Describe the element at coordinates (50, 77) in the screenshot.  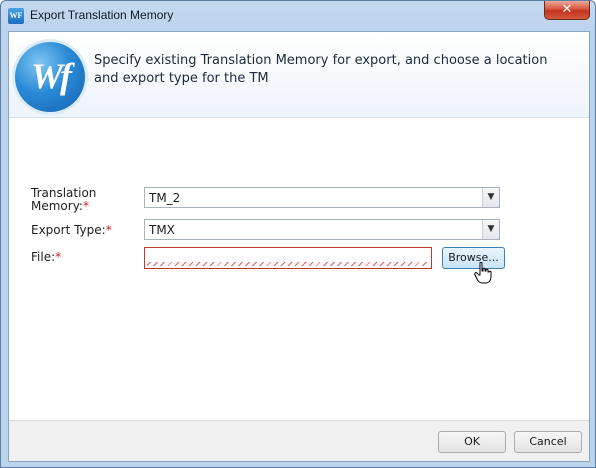
I see `wordfast-logo: Wf` at that location.